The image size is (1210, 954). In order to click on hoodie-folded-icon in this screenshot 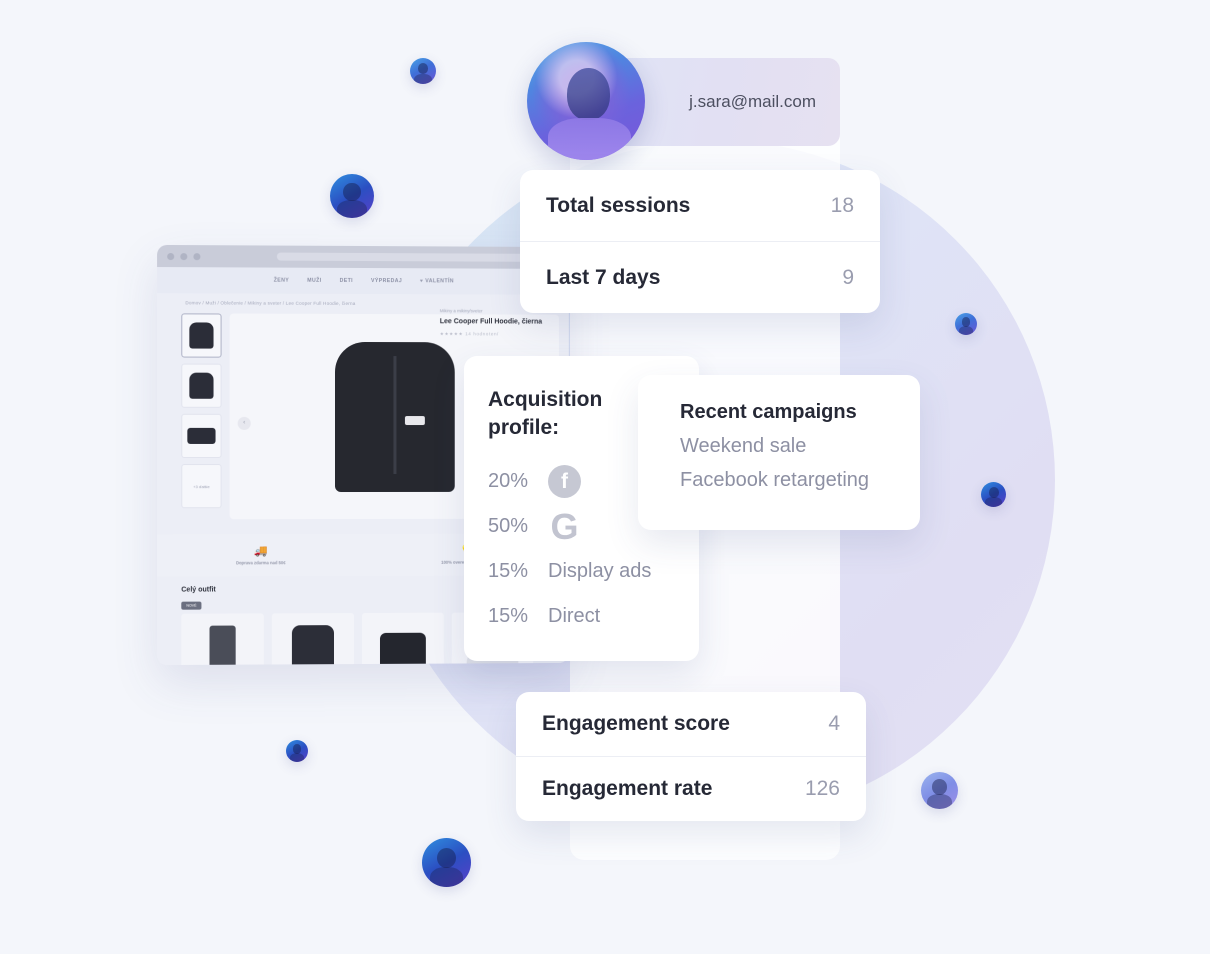, I will do `click(201, 435)`.